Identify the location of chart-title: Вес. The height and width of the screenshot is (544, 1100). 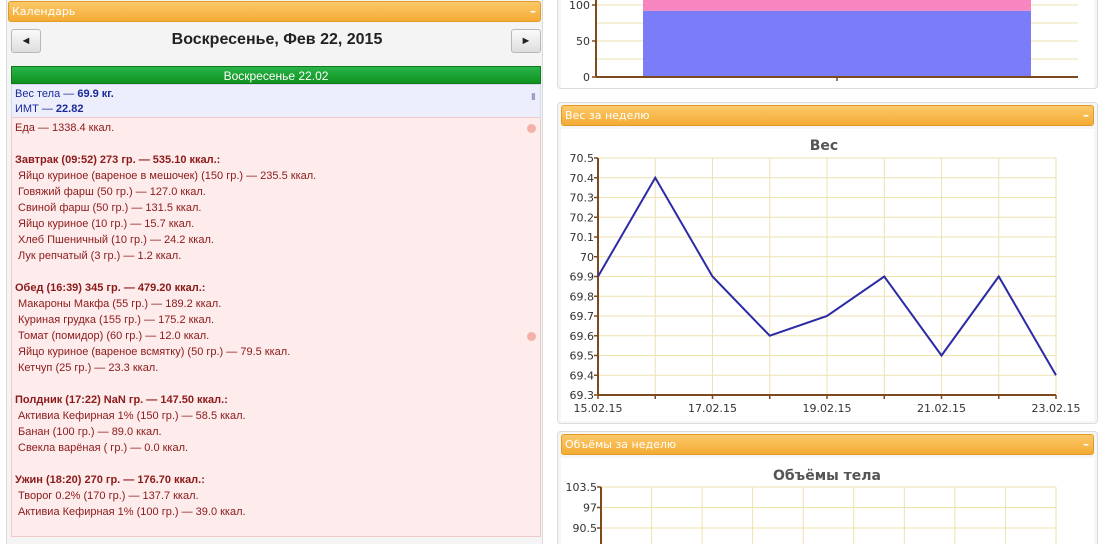
(824, 146).